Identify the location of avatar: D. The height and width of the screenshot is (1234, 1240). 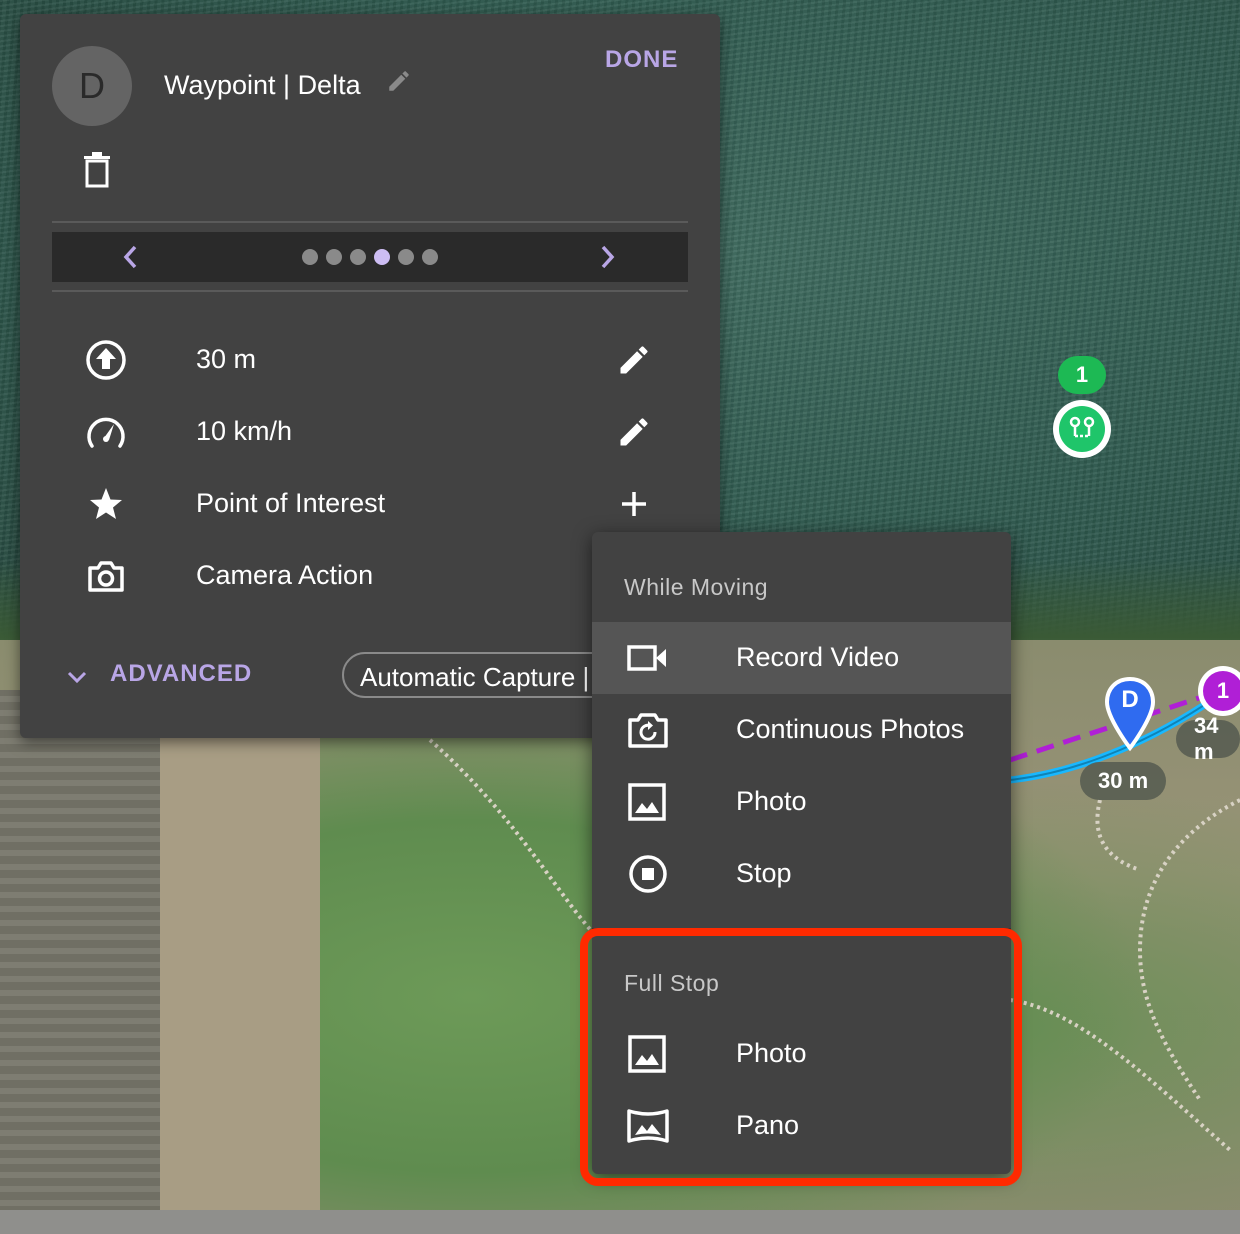
(92, 86).